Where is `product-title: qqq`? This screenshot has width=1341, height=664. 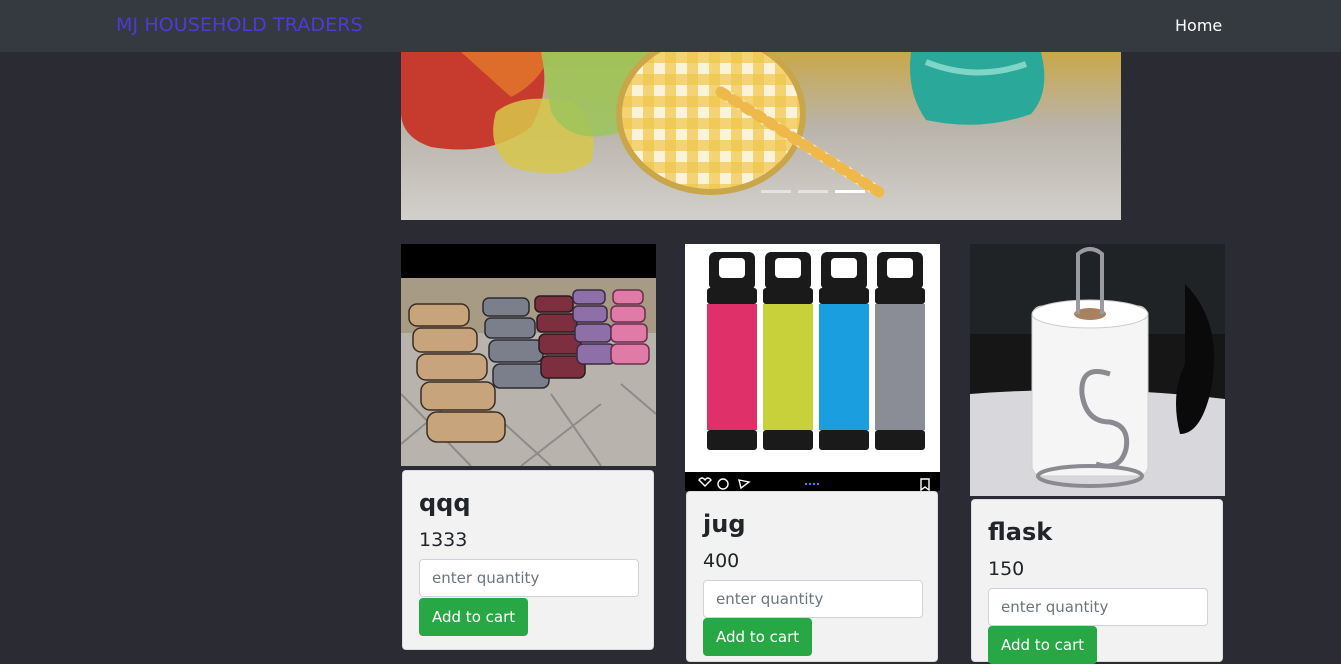 product-title: qqq is located at coordinates (445, 503).